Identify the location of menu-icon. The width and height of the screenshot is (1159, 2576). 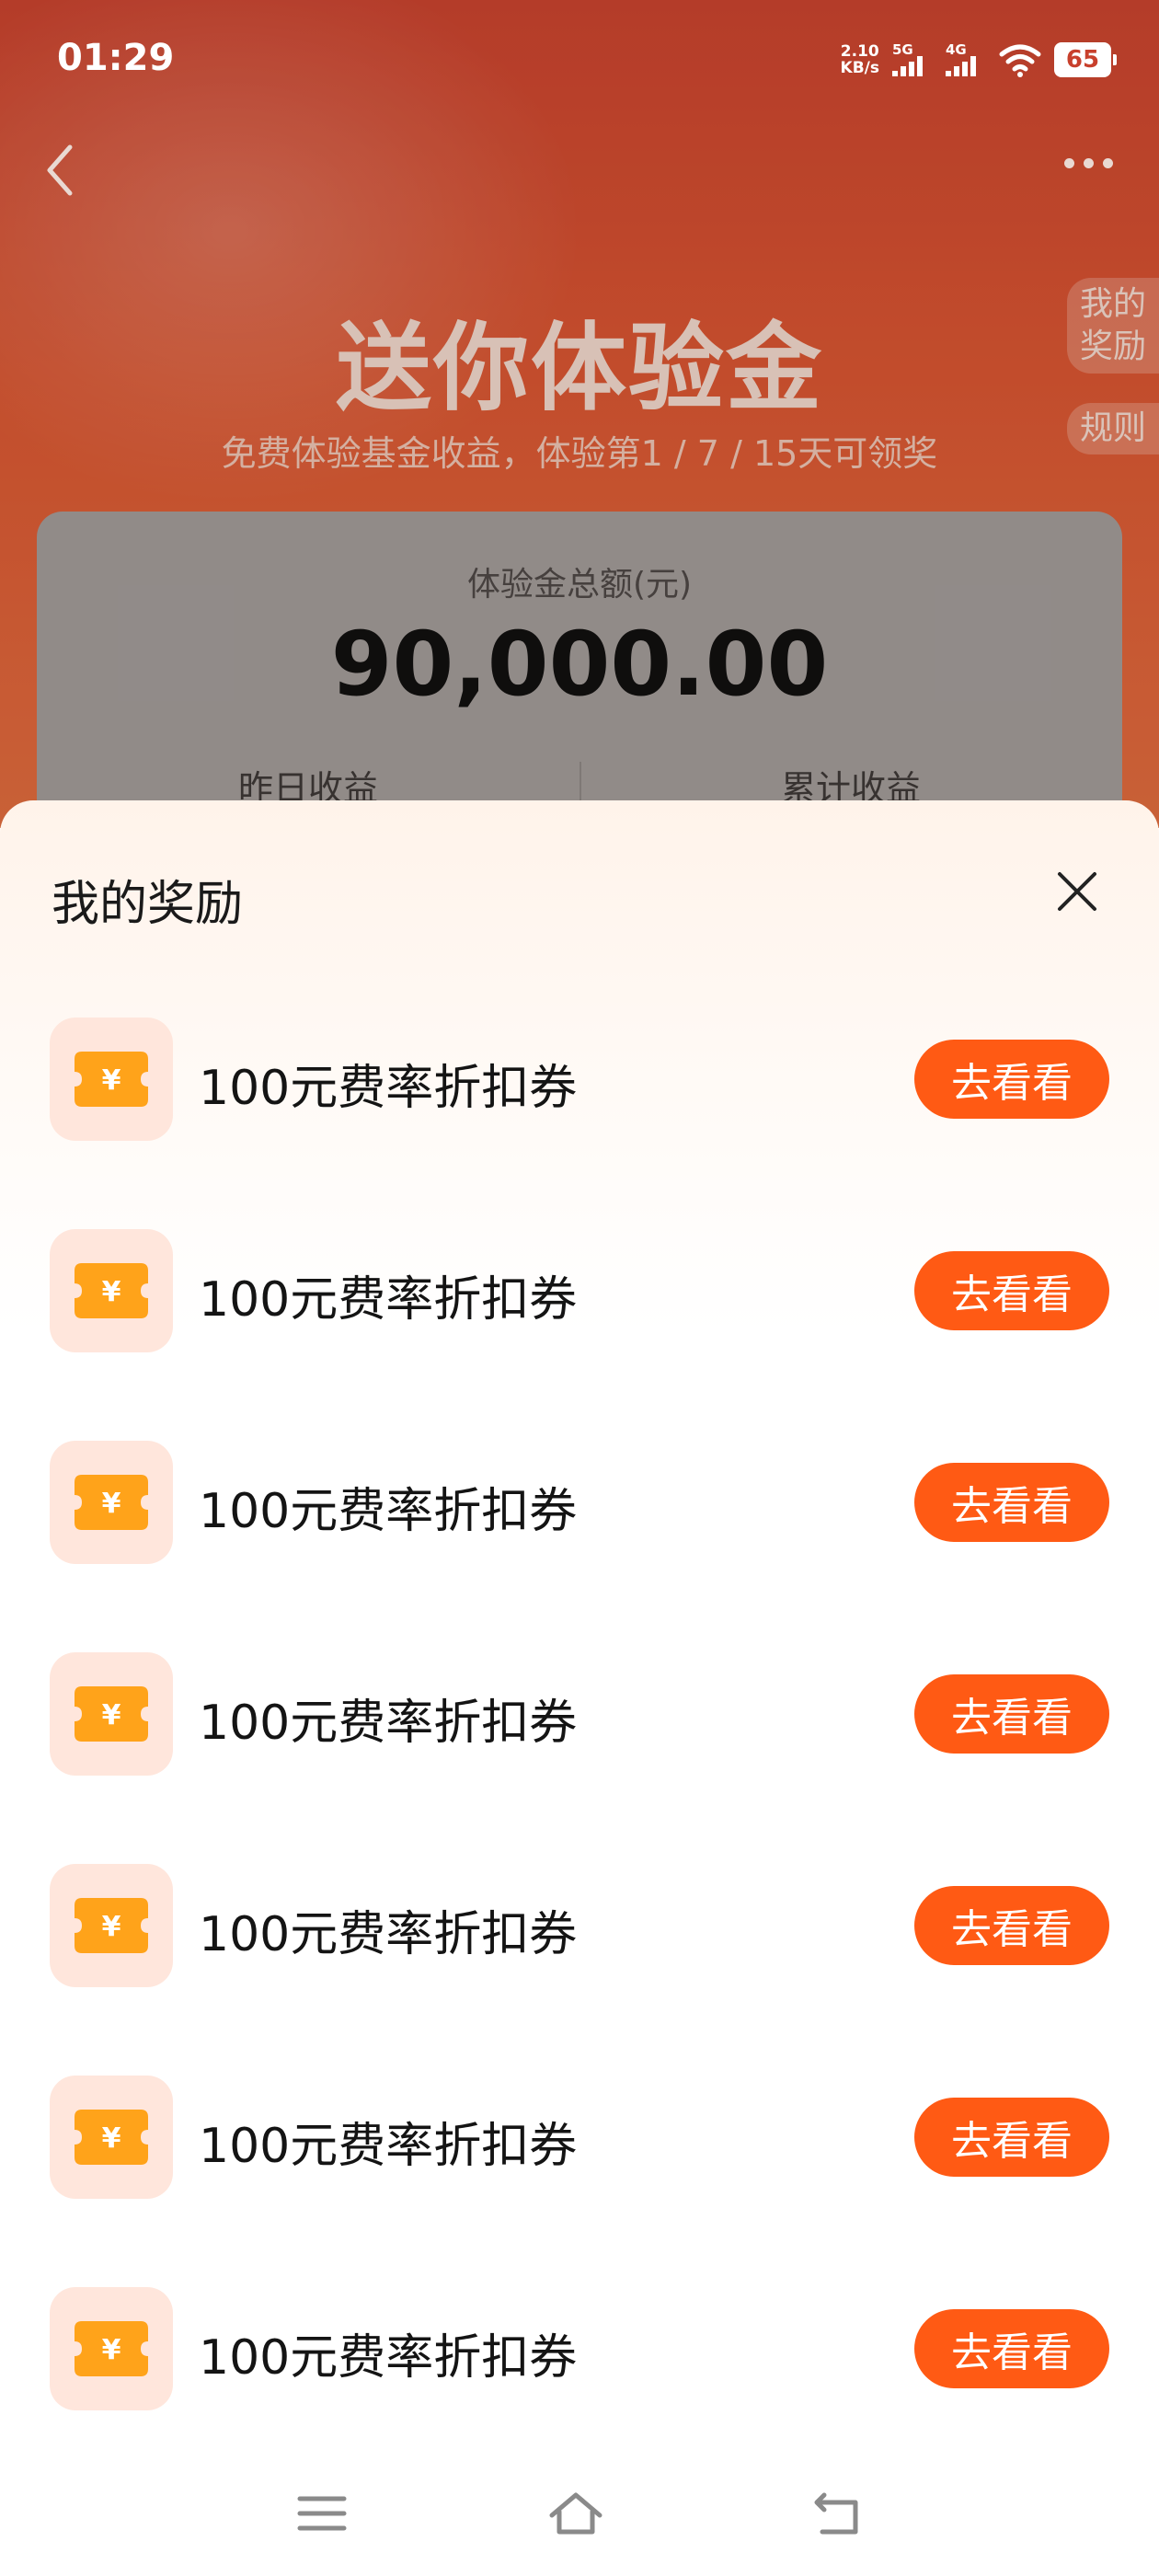
(322, 2513).